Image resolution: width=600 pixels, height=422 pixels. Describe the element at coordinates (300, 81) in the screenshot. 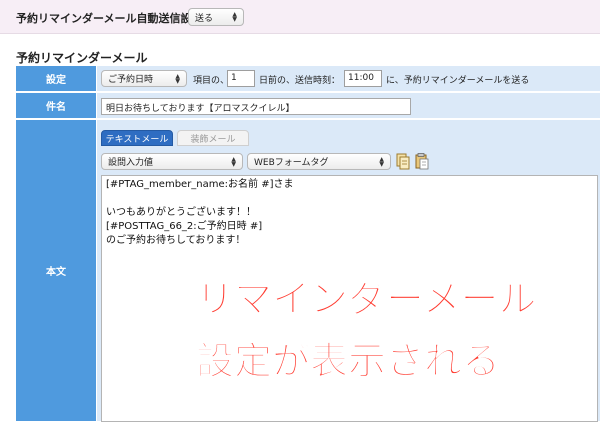

I see `settings-text-days: 日前の、送信時刻：` at that location.